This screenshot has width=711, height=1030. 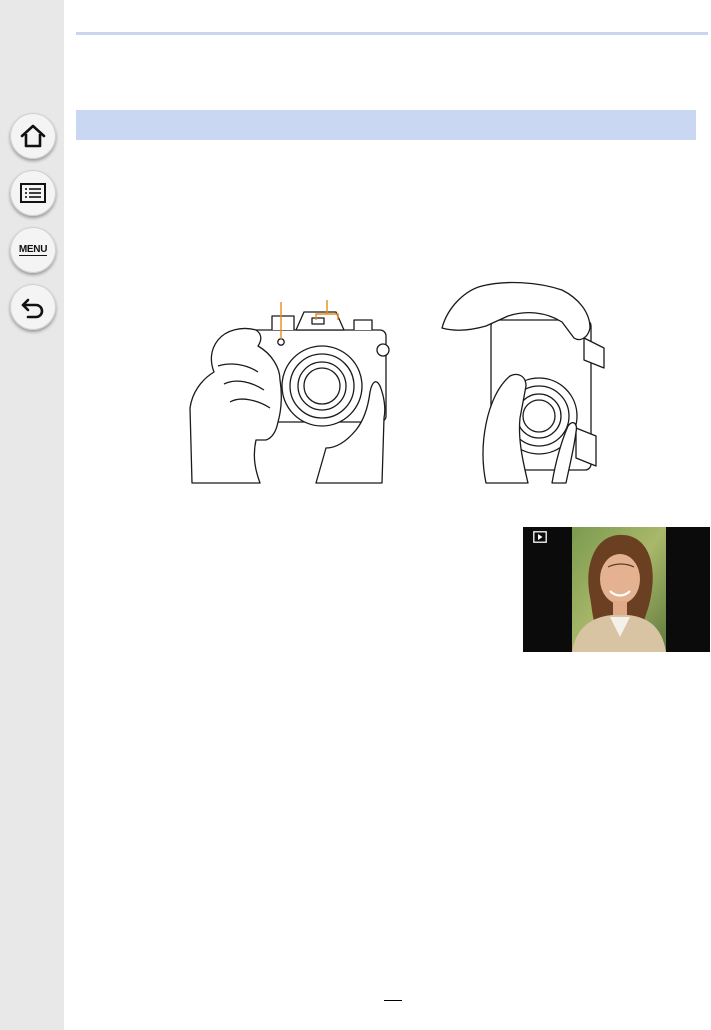 I want to click on playback-icon, so click(x=540, y=537).